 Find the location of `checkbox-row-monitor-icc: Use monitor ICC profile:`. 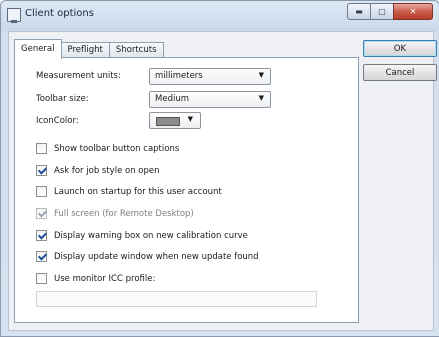

checkbox-row-monitor-icc: Use monitor ICC profile: is located at coordinates (95, 278).